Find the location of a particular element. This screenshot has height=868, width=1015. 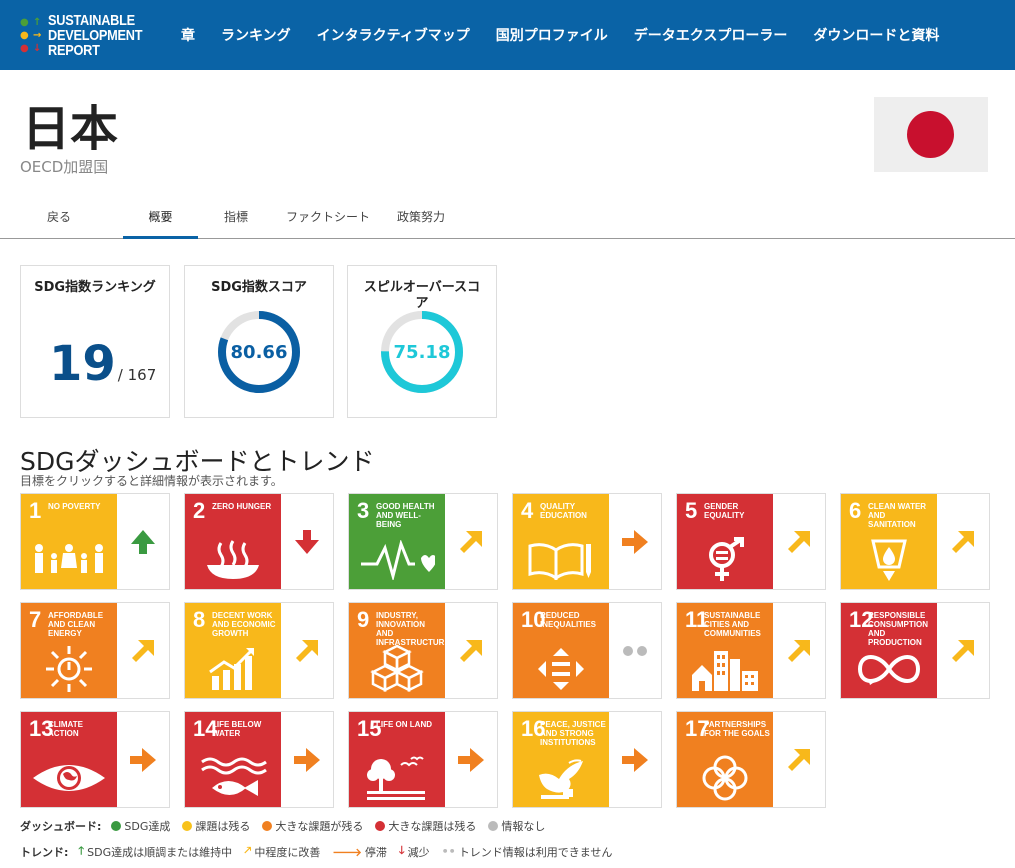

trend-na-icon is located at coordinates (635, 650).